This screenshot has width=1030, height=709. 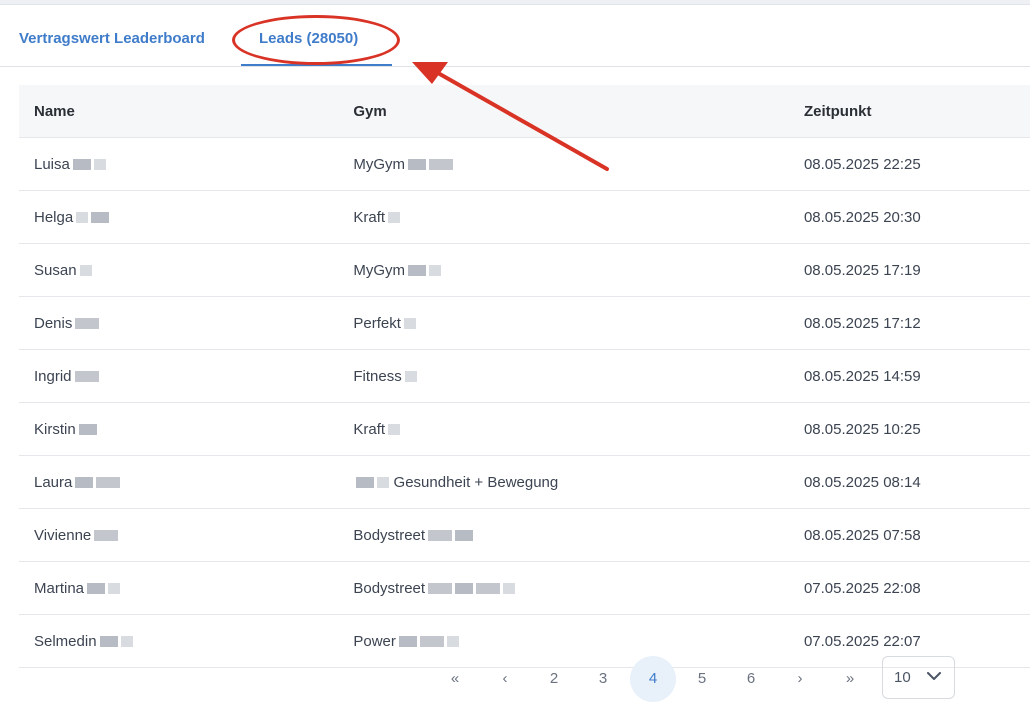 What do you see at coordinates (918, 677) in the screenshot?
I see `page-size-select: 10` at bounding box center [918, 677].